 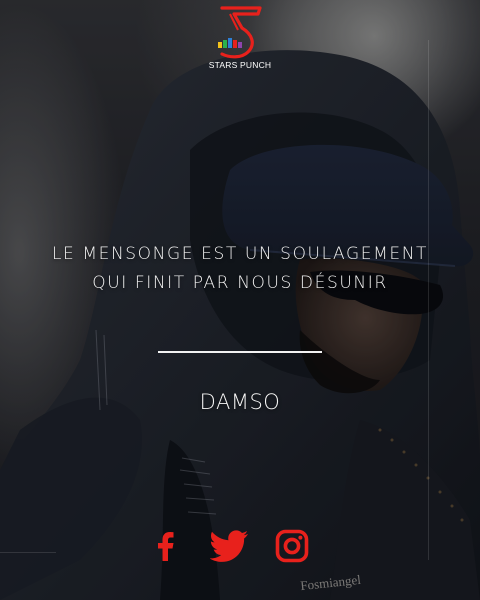 I want to click on stars-punch-logo-icon, so click(x=240, y=32).